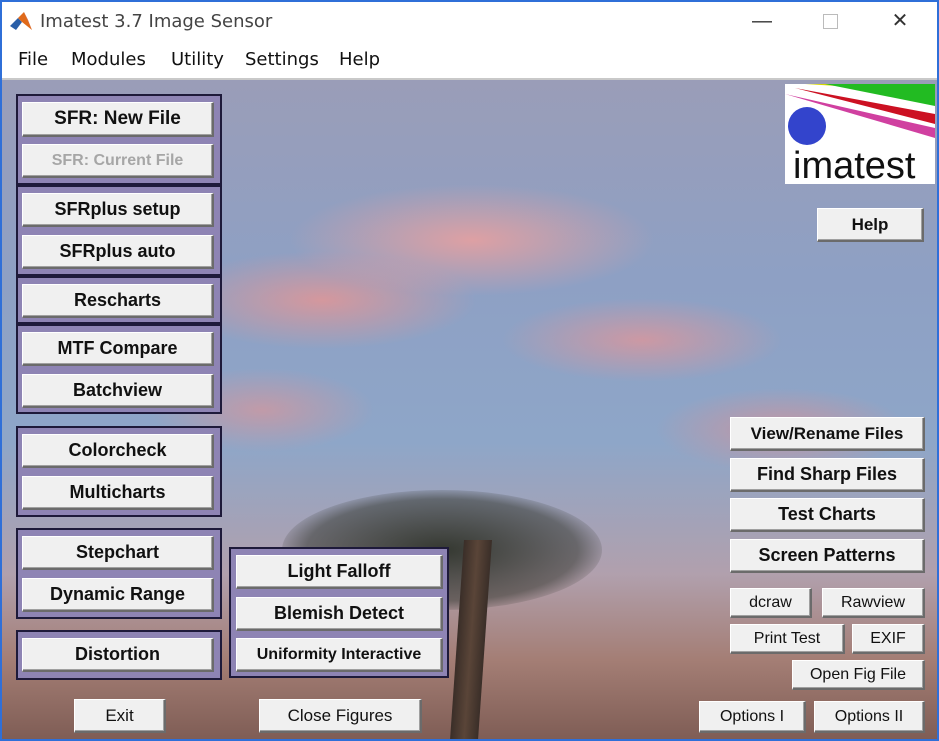 The image size is (939, 741). Describe the element at coordinates (118, 252) in the screenshot. I see `sfrplus-auto-button: SFRplus auto` at that location.